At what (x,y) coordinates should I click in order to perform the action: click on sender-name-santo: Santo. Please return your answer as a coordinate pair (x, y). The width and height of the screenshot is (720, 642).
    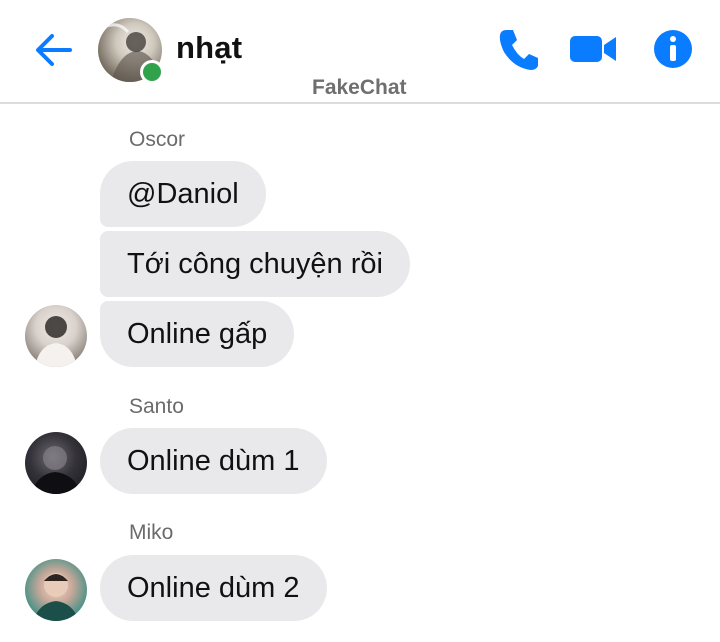
    Looking at the image, I should click on (156, 406).